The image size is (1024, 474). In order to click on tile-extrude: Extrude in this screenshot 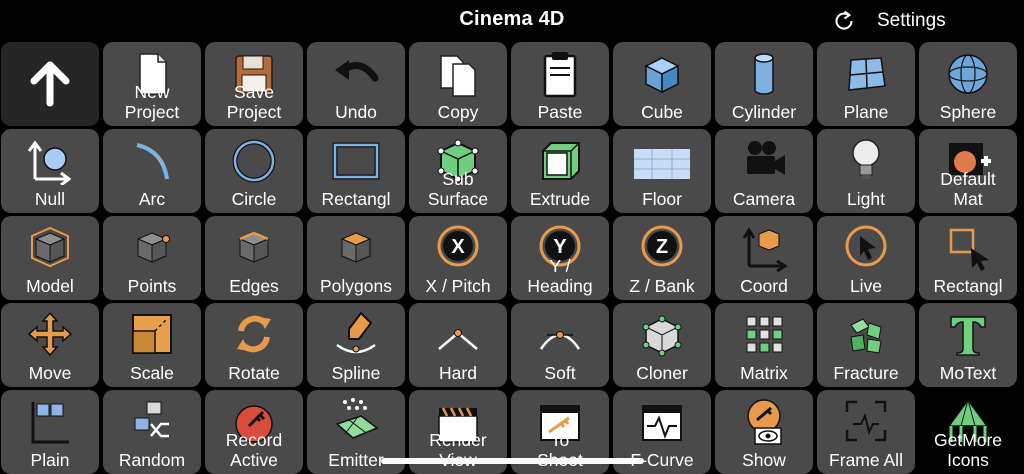, I will do `click(560, 171)`.